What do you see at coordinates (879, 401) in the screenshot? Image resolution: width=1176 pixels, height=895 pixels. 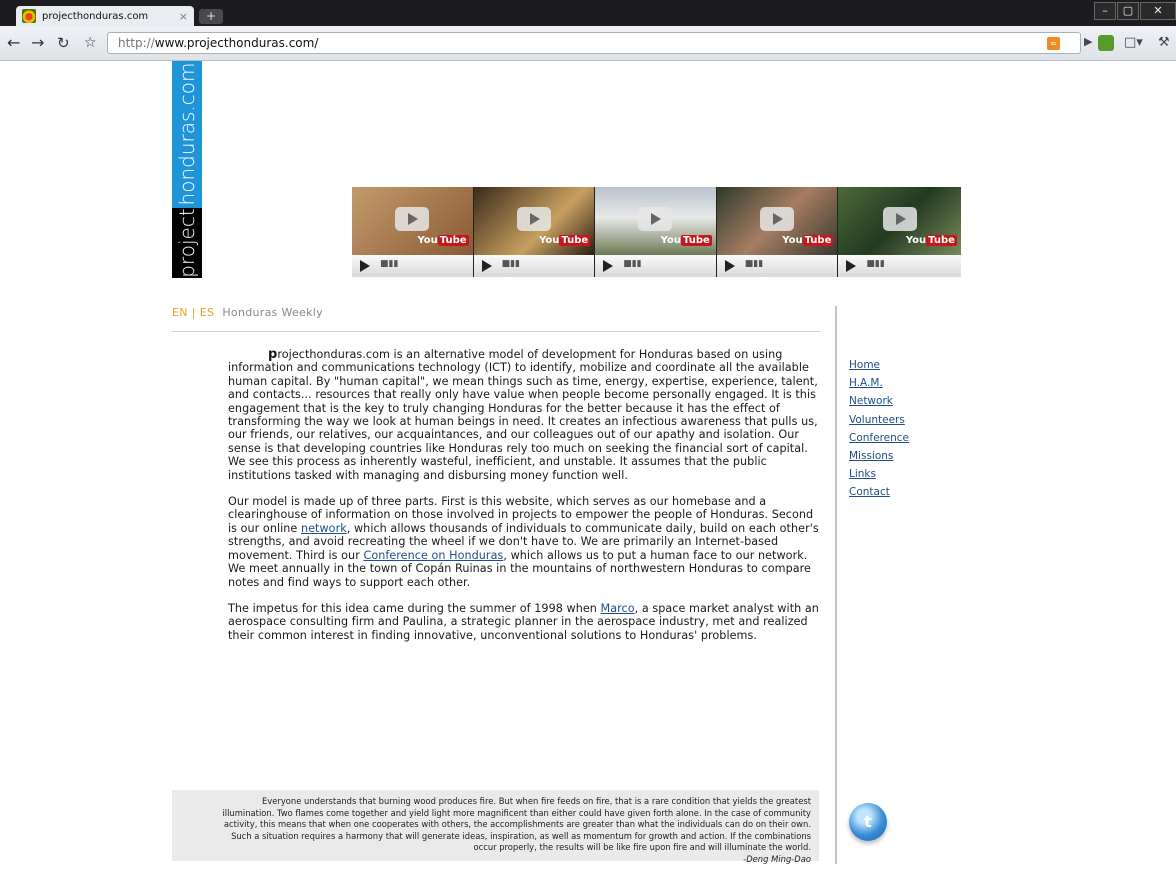 I see `nav-network: Network` at bounding box center [879, 401].